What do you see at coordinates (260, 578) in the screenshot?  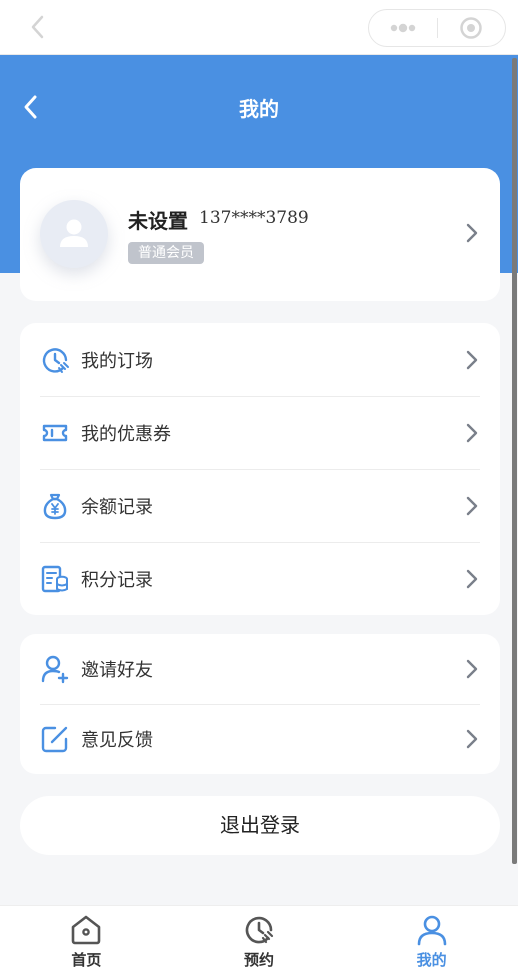 I see `menu-item-points-records: 积分记录` at bounding box center [260, 578].